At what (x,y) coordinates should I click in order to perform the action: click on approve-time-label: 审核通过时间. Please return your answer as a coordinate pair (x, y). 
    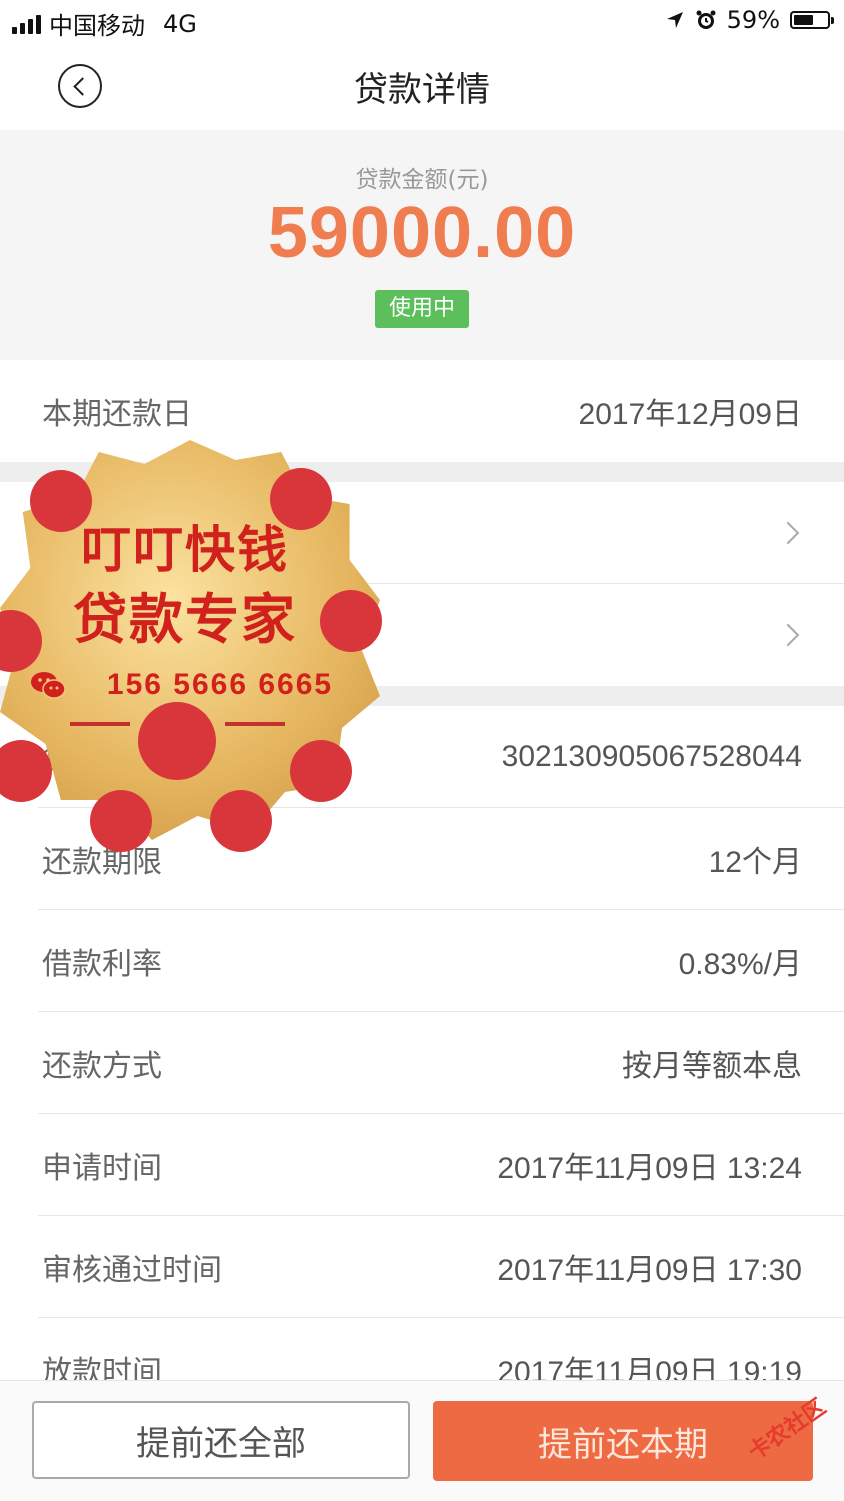
    Looking at the image, I should click on (132, 1270).